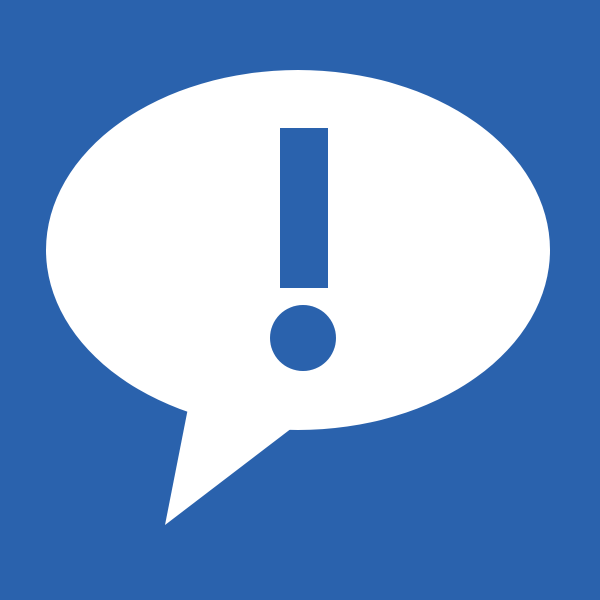  Describe the element at coordinates (303, 338) in the screenshot. I see `exclamation-dot` at that location.